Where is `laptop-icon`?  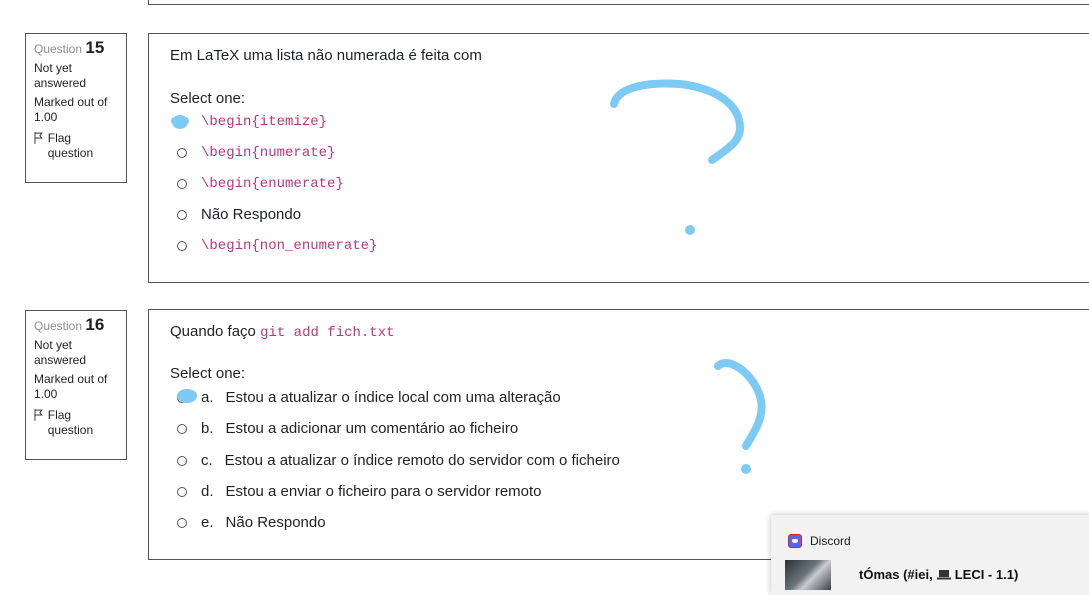
laptop-icon is located at coordinates (943, 575).